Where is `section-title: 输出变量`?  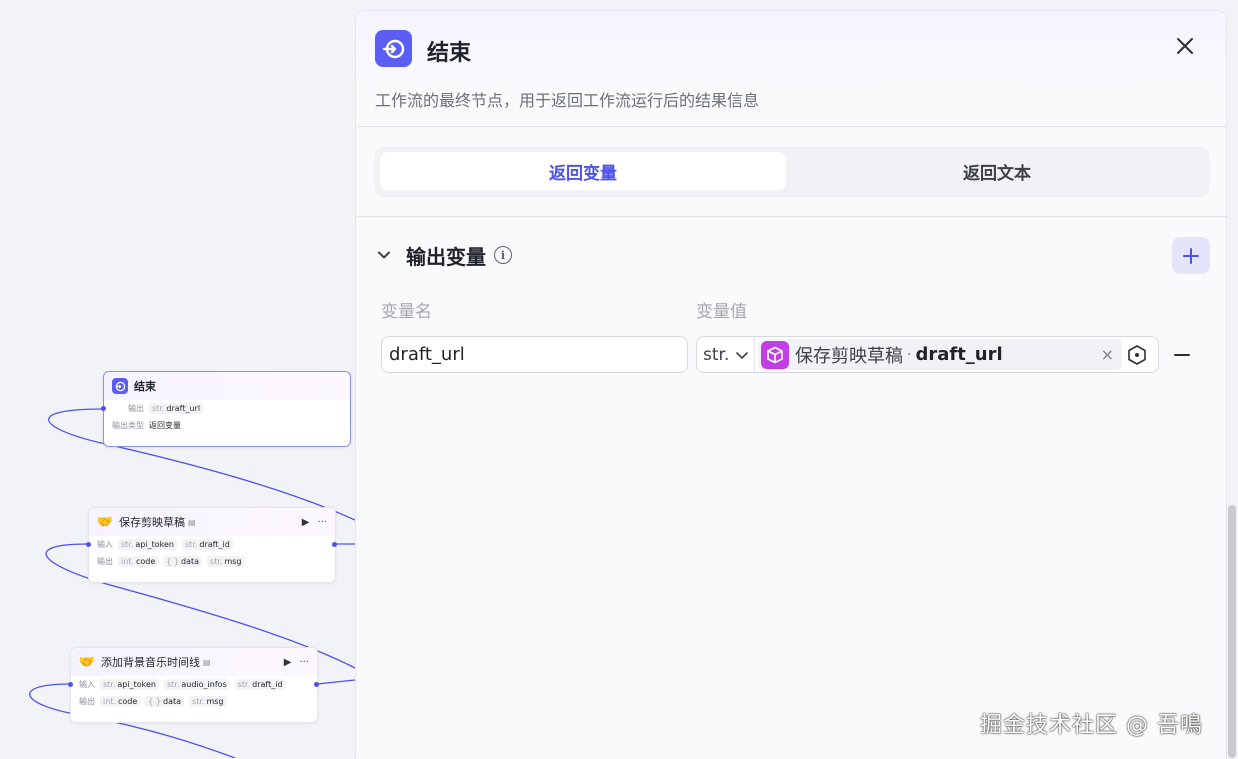
section-title: 输出变量 is located at coordinates (446, 256).